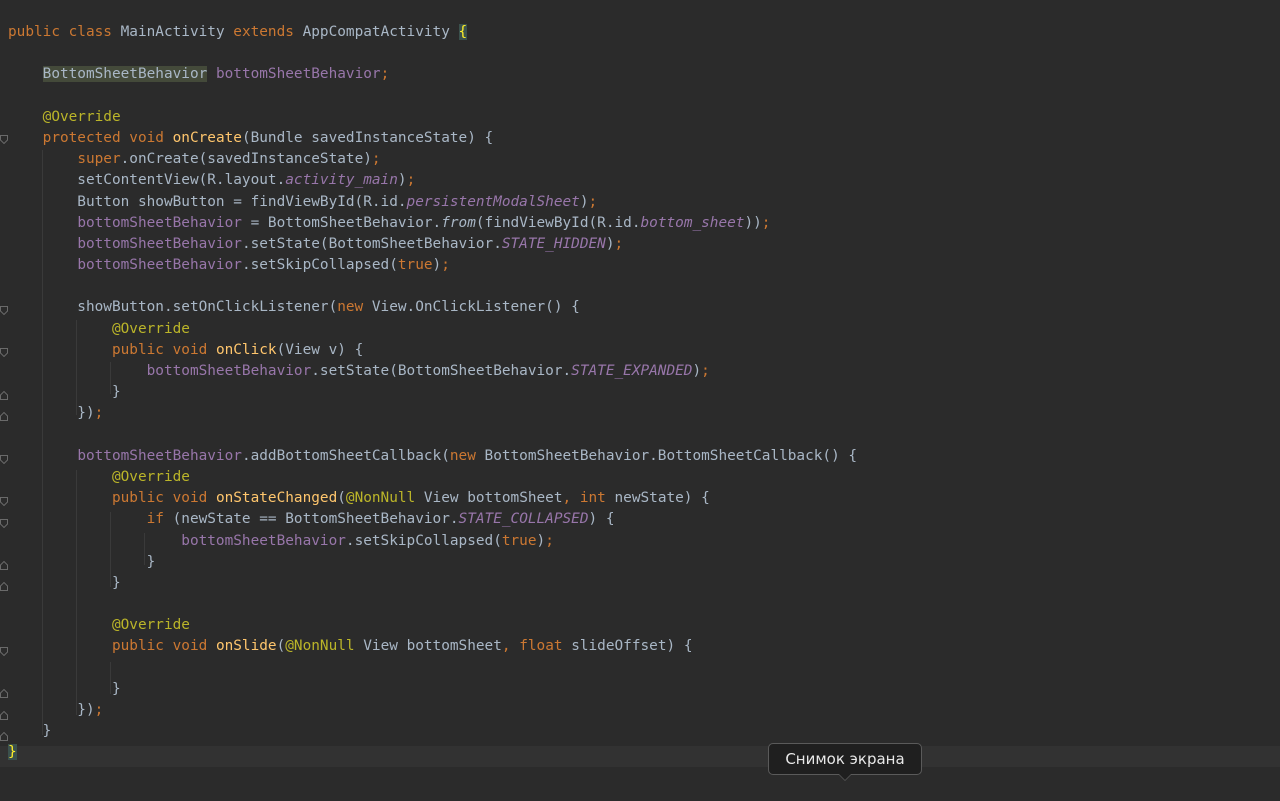 The image size is (1280, 801). I want to click on code-token: newState) {, so click(662, 498).